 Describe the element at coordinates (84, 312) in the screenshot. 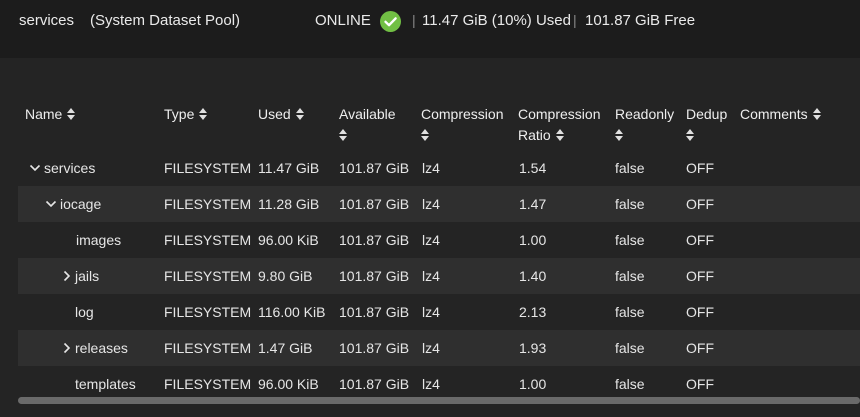

I see `dataset-name: log` at that location.